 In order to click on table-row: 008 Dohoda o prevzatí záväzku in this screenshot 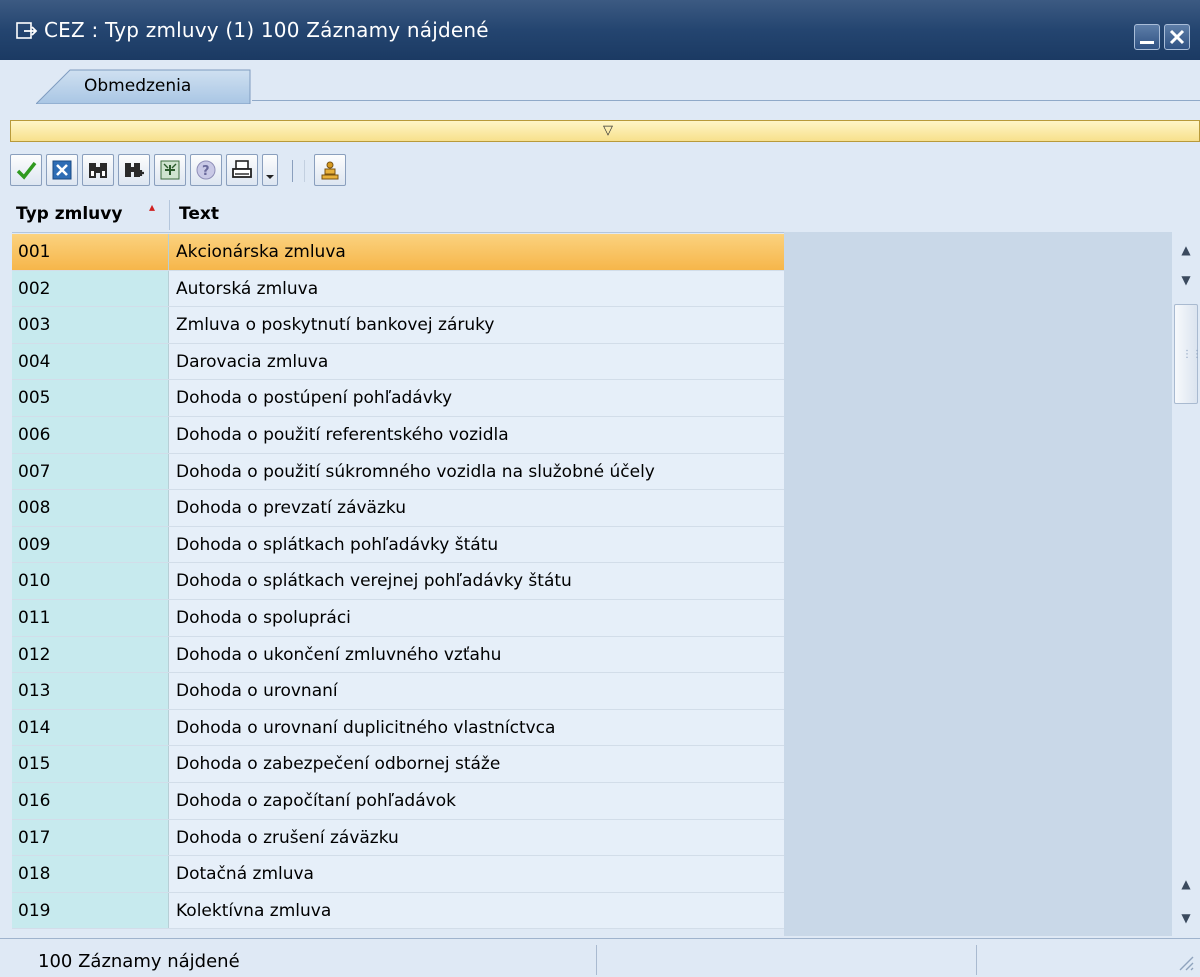, I will do `click(398, 508)`.